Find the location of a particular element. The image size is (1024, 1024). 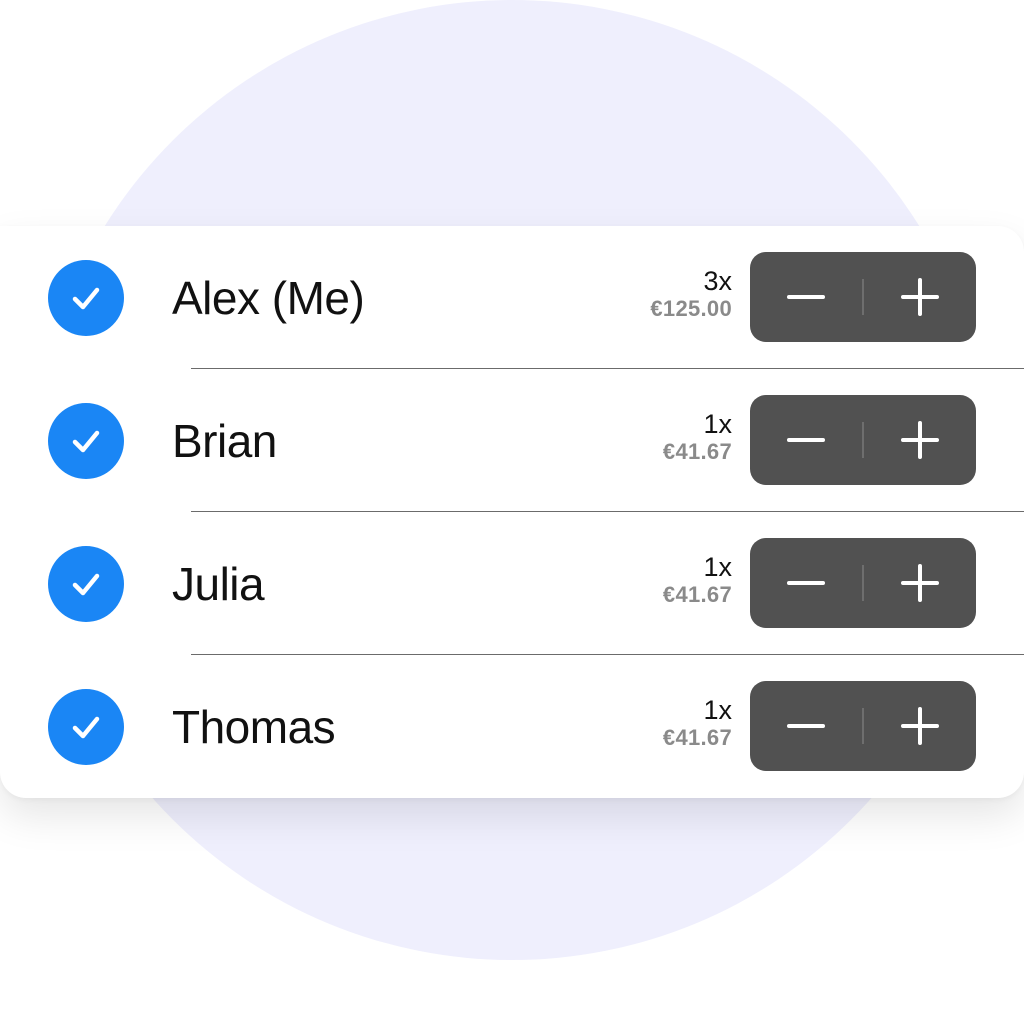

participant-row: Alex (Me) 3x €125.00 is located at coordinates (512, 297).